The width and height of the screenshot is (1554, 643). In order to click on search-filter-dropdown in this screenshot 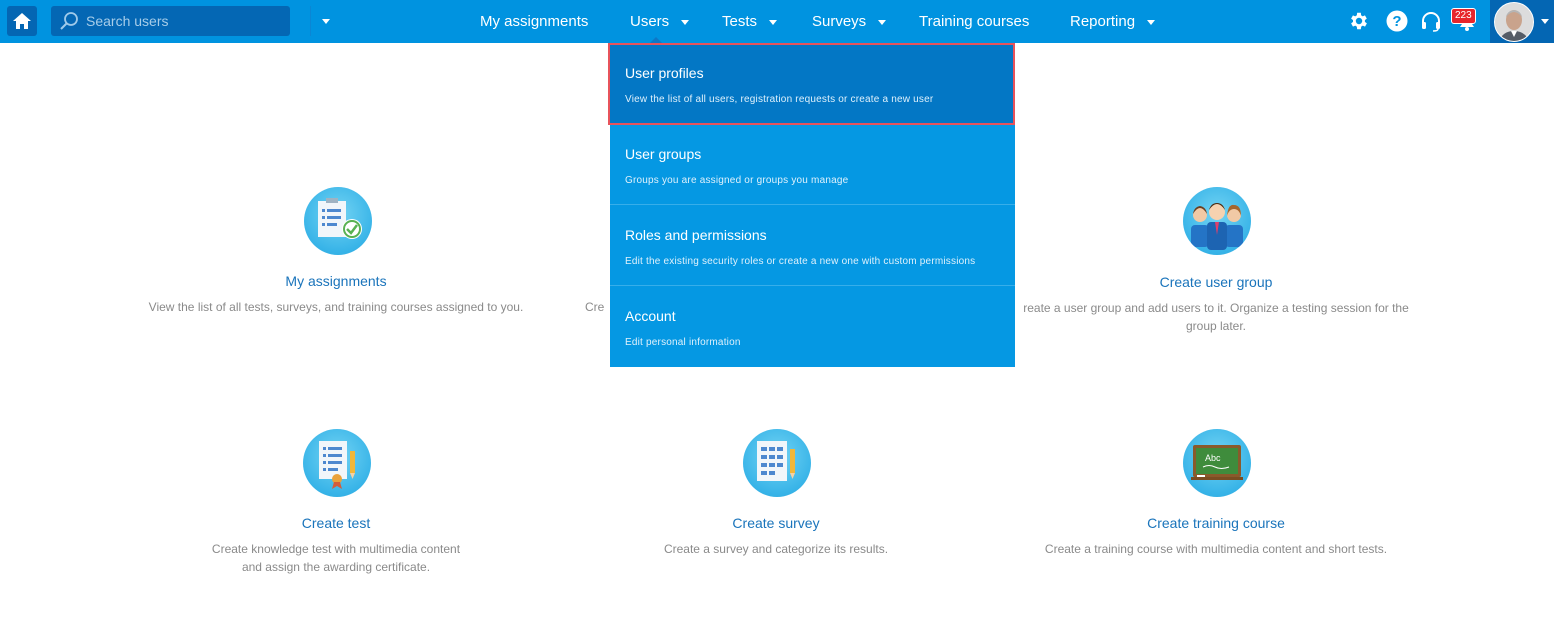, I will do `click(325, 21)`.